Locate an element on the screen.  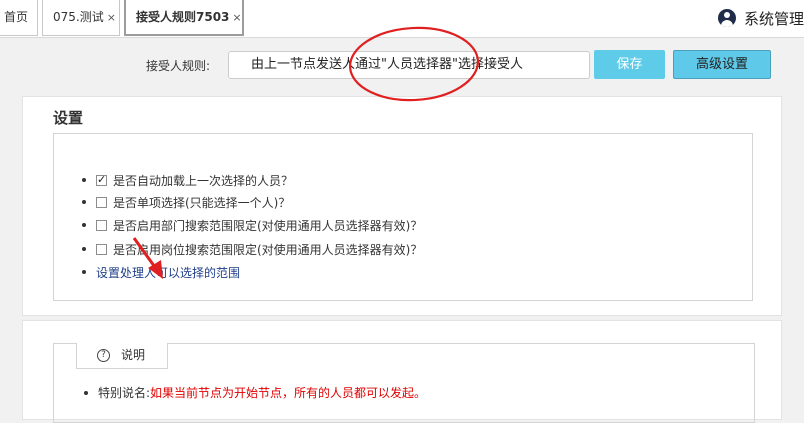
special-note: 特别说名: 如果当前节点为开始节点，所有的人员都可以发起。 is located at coordinates (255, 392).